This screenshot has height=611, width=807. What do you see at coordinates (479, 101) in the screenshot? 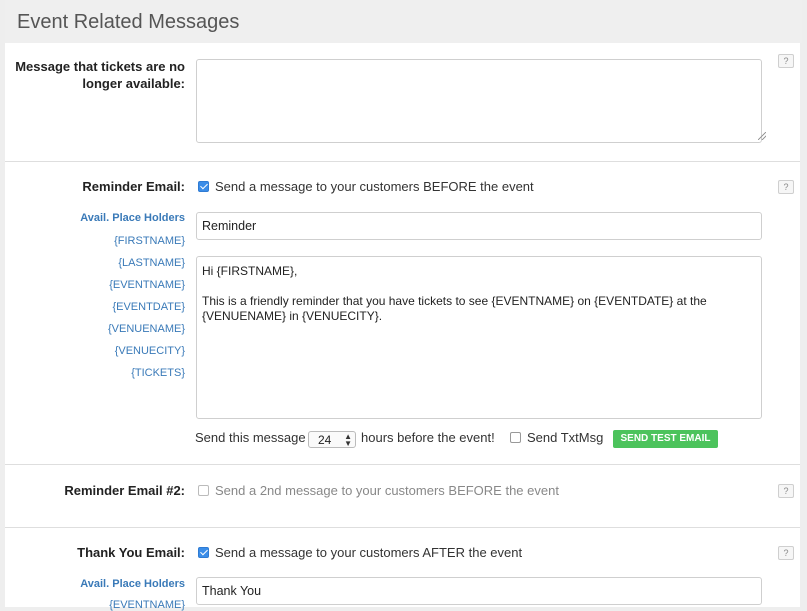
I see `no-tickets-message-textarea` at bounding box center [479, 101].